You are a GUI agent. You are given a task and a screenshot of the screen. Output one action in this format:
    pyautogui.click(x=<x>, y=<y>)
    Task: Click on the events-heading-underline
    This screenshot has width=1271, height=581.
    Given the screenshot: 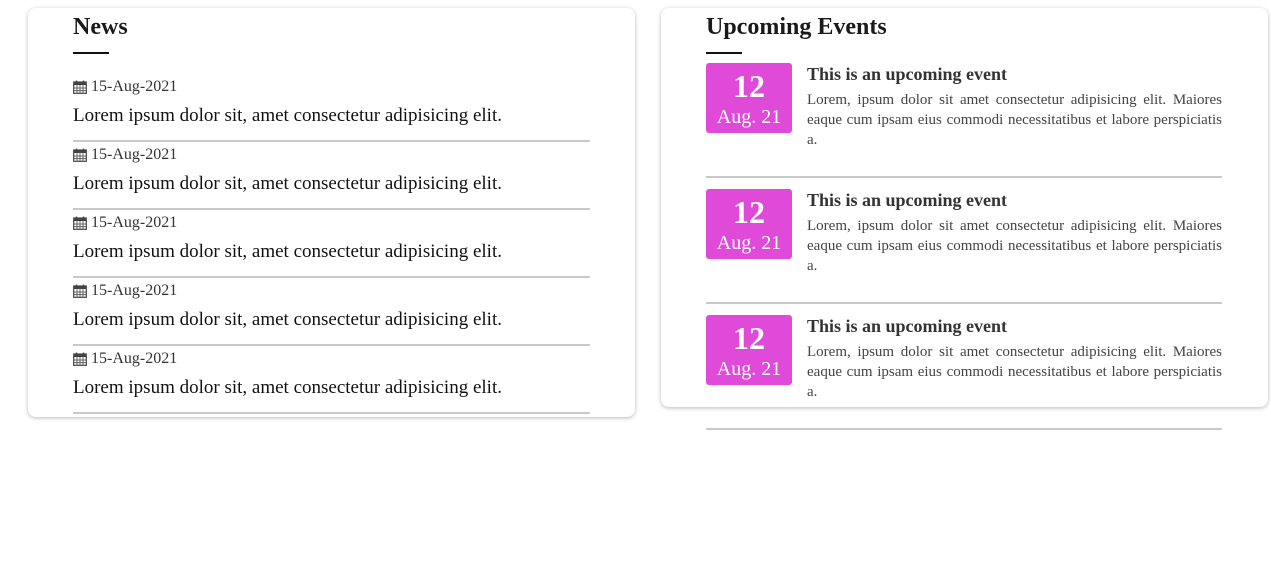 What is the action you would take?
    pyautogui.click(x=724, y=53)
    